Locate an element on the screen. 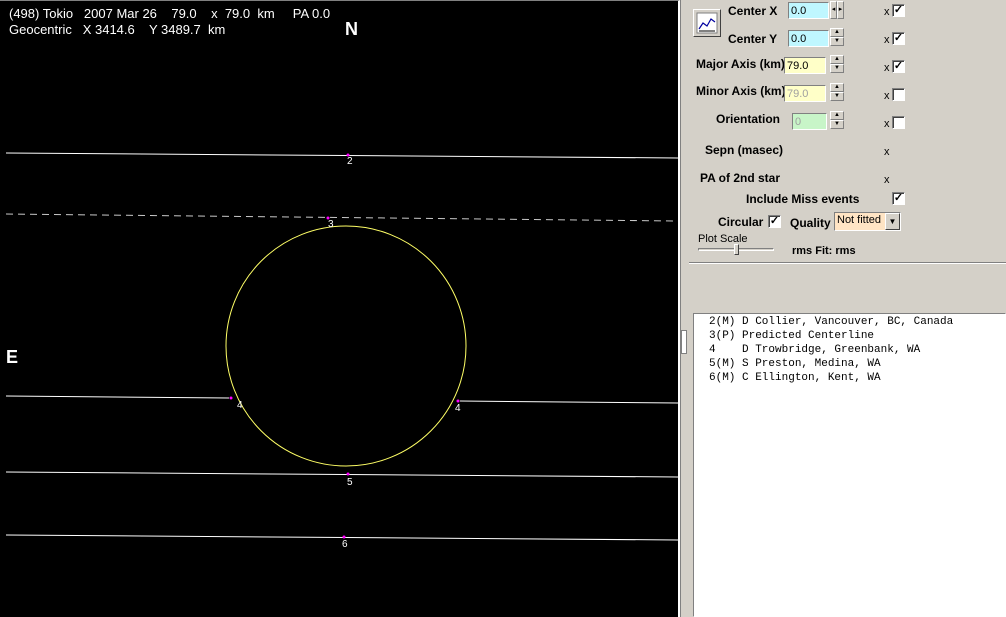  center-x-input is located at coordinates (808, 10).